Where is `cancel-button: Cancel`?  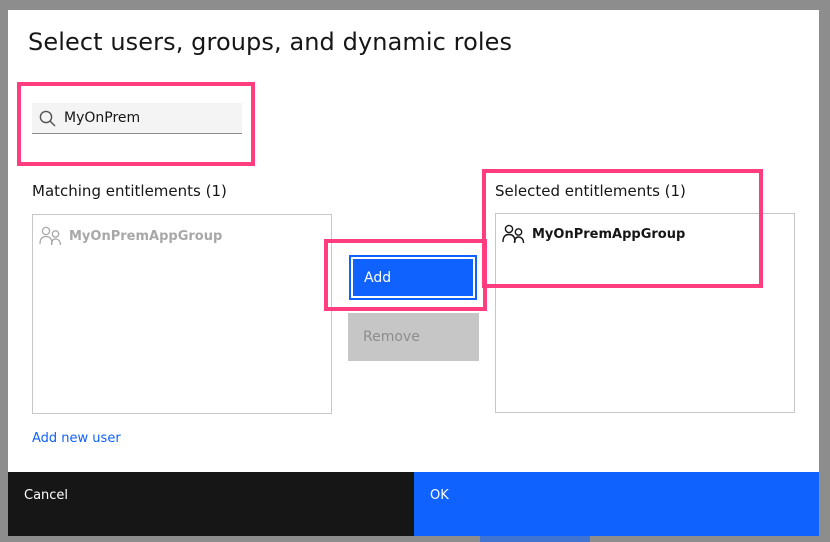
cancel-button: Cancel is located at coordinates (211, 504).